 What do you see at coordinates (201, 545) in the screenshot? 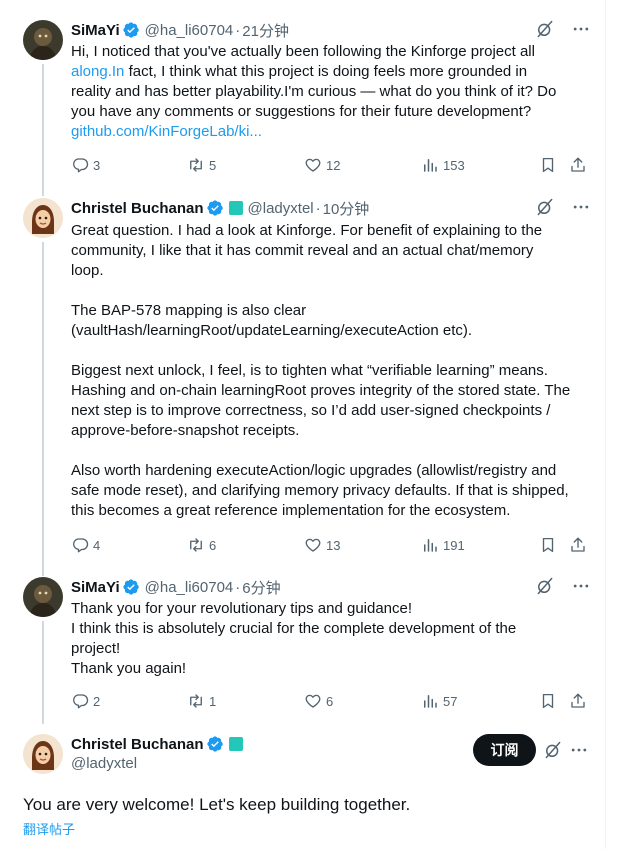
I see `repost-button: 6` at bounding box center [201, 545].